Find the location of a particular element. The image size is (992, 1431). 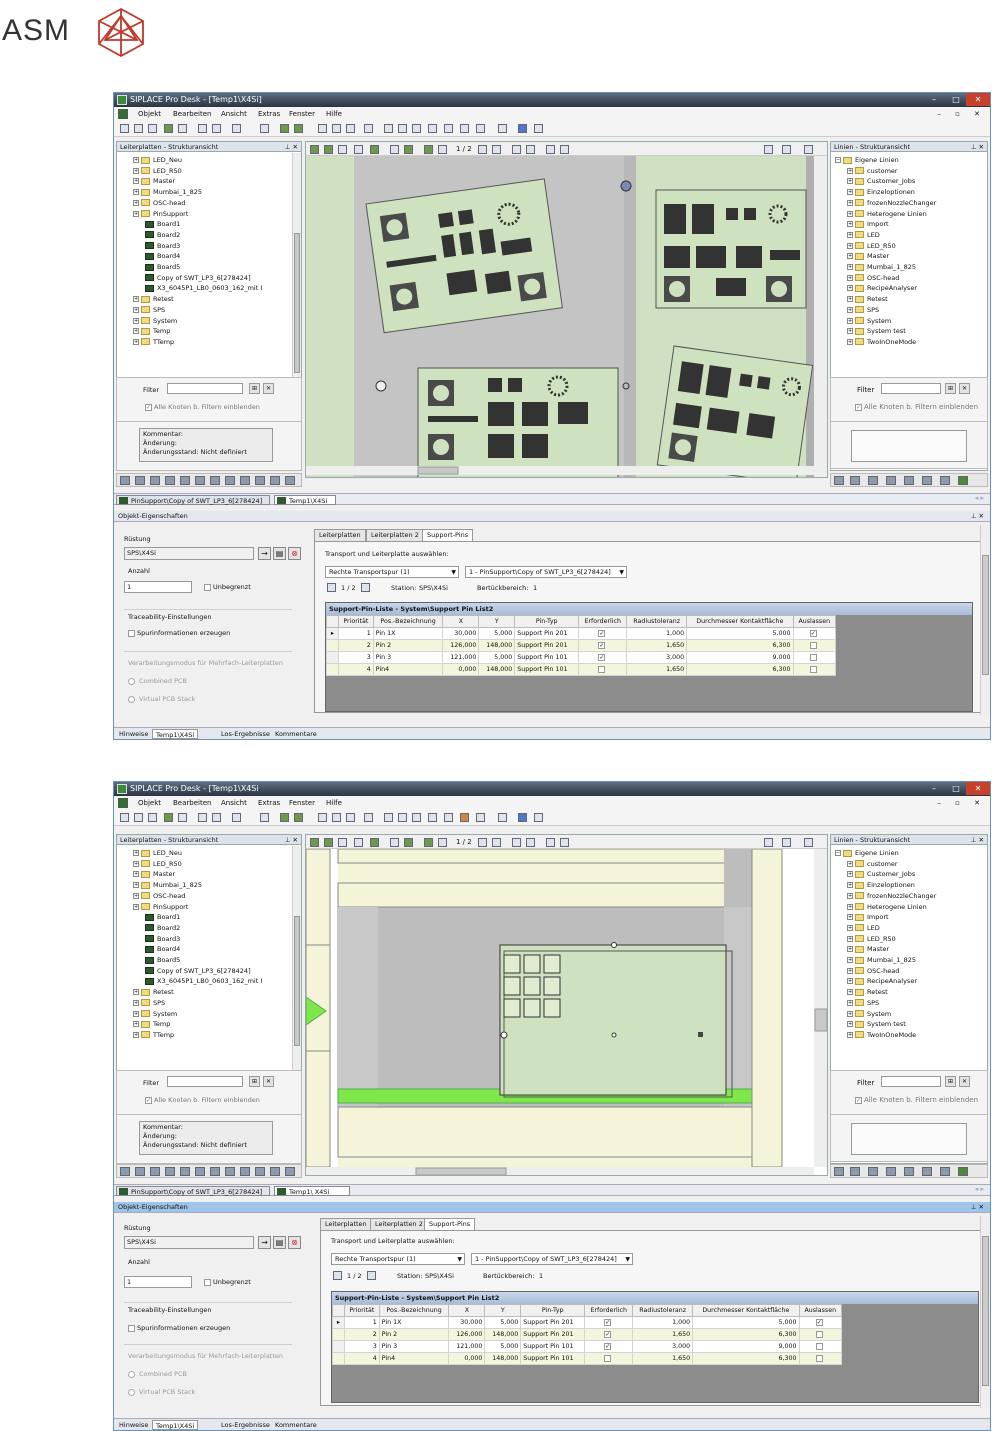

tool-a-icon is located at coordinates (322, 817).